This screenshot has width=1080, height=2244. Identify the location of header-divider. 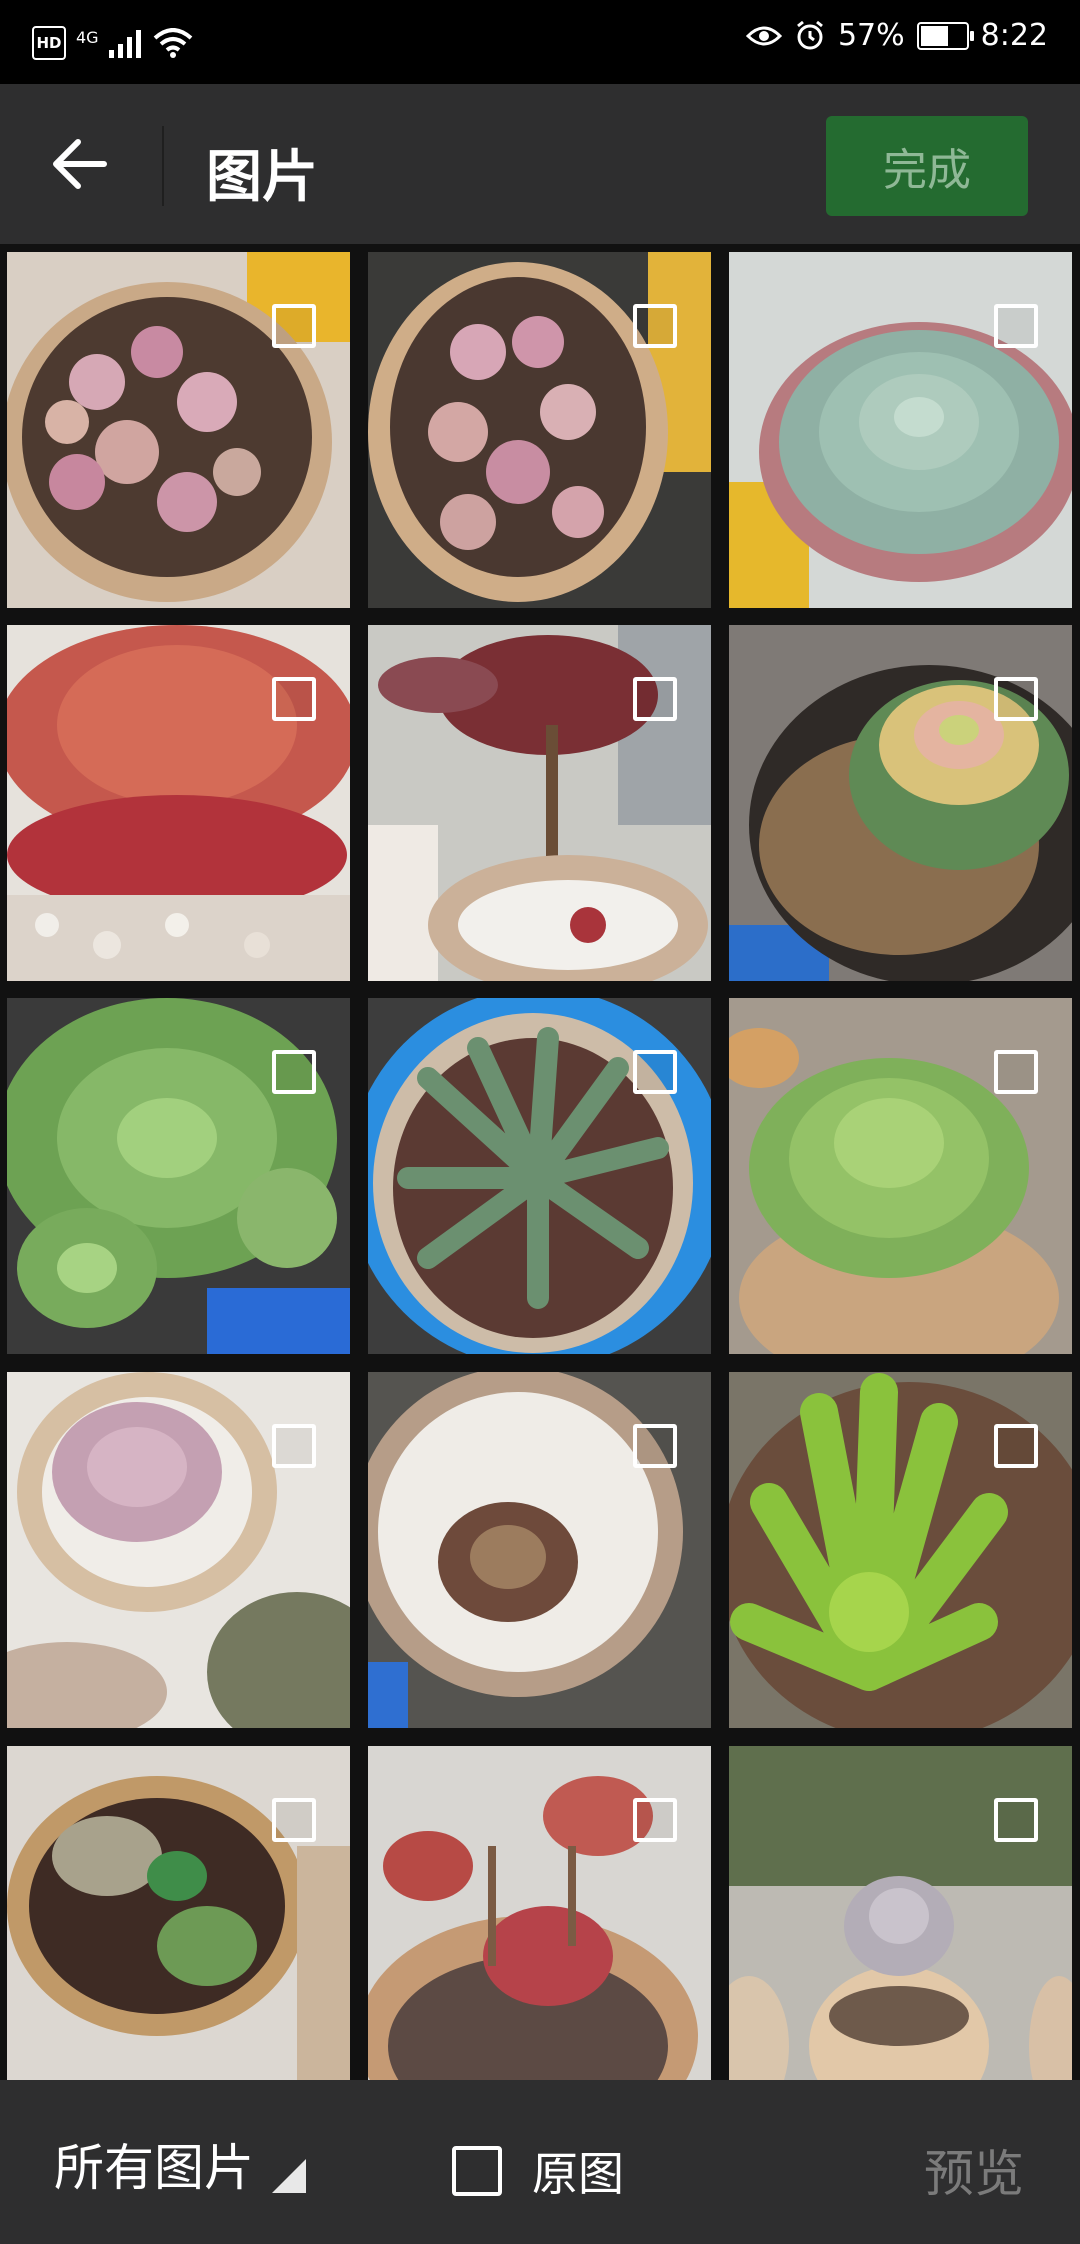
(163, 166).